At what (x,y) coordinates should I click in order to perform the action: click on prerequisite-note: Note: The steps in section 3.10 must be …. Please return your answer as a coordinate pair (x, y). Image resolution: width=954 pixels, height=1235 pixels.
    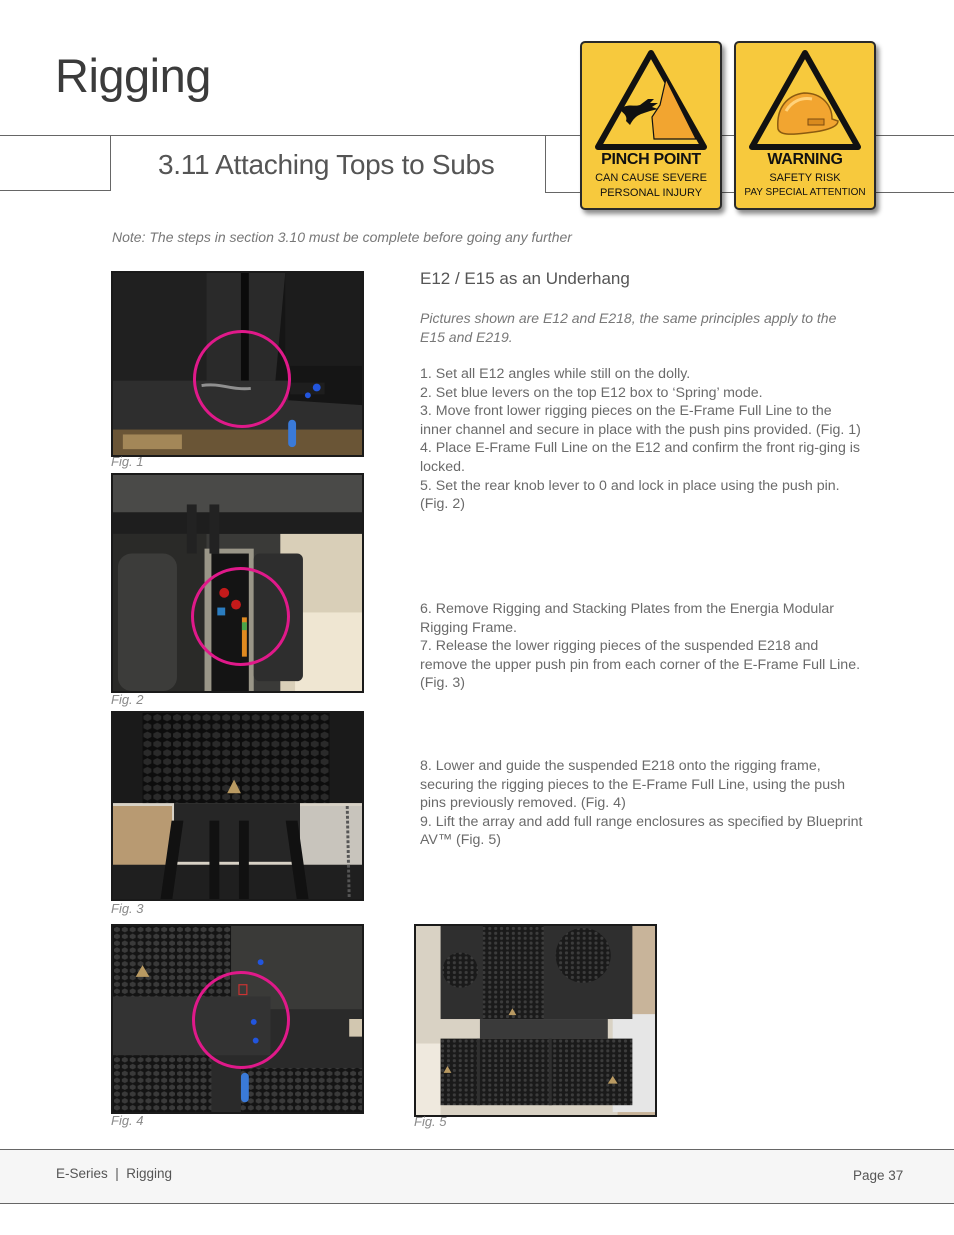
    Looking at the image, I should click on (342, 237).